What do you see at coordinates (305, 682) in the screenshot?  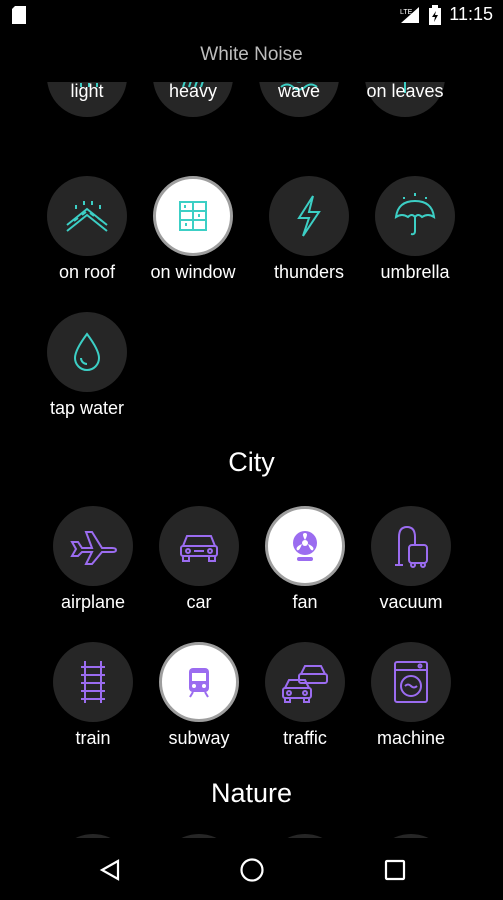 I see `traffic-icon` at bounding box center [305, 682].